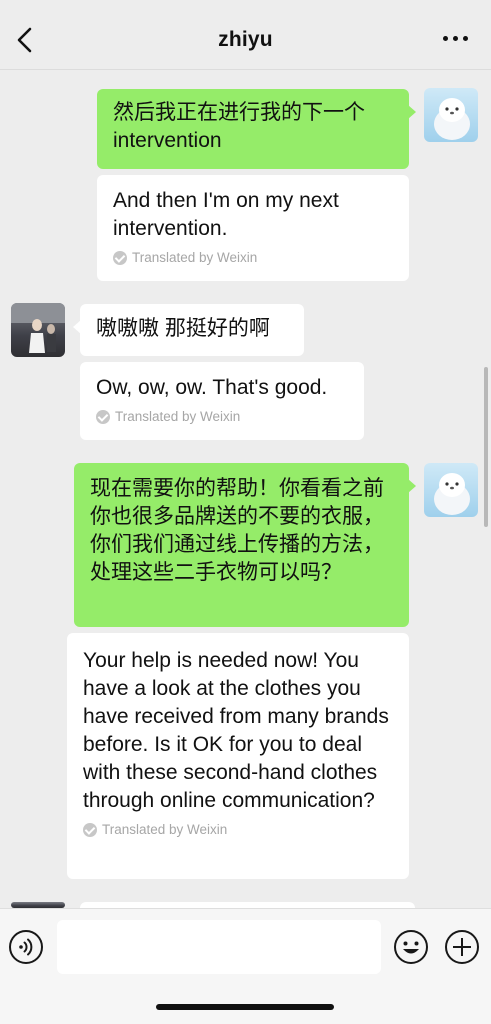 Image resolution: width=491 pixels, height=1024 pixels. I want to click on message-input, so click(219, 947).